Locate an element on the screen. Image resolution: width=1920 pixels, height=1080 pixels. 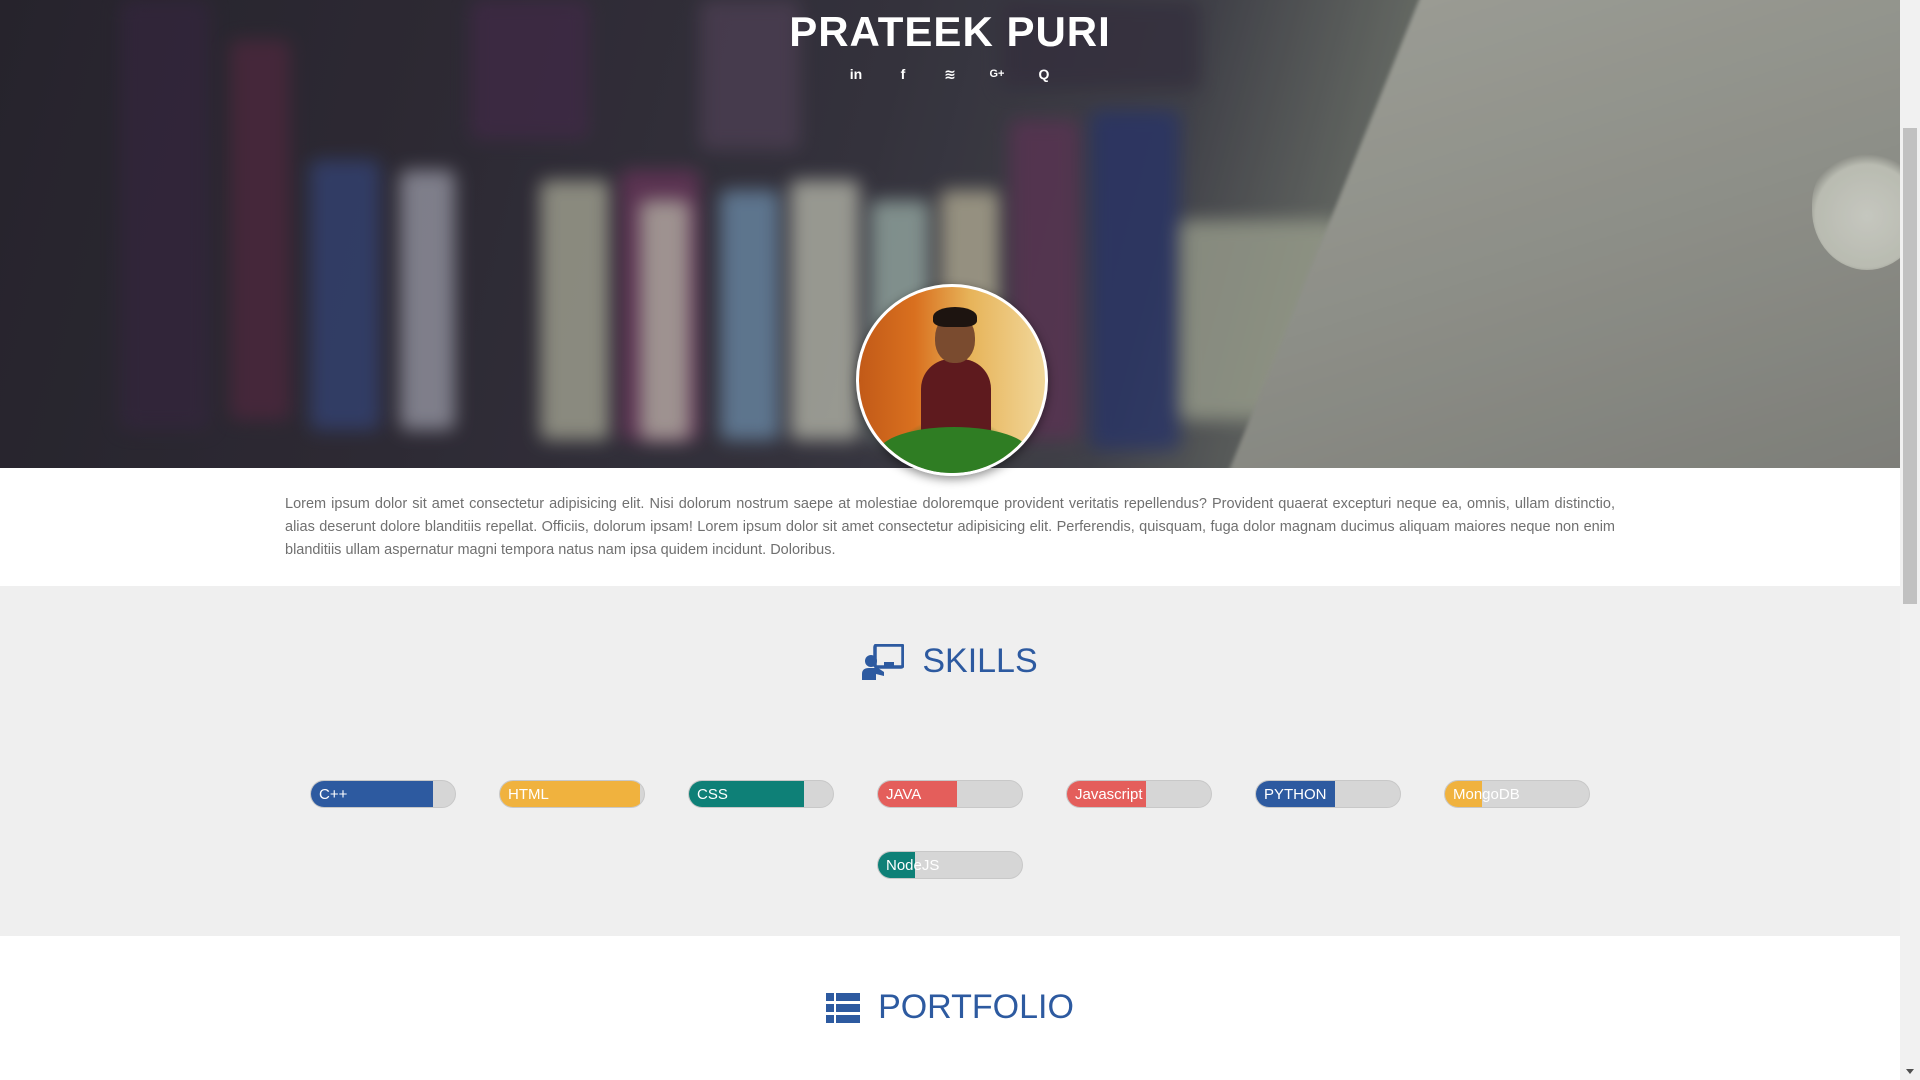
skills-heading: SKILLS is located at coordinates (950, 661).